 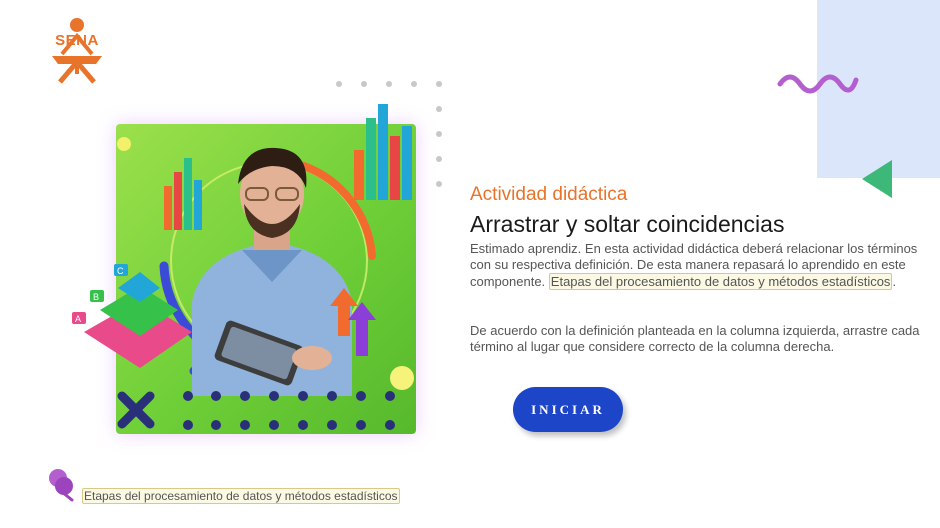 What do you see at coordinates (353, 322) in the screenshot?
I see `growth-arrows-icon` at bounding box center [353, 322].